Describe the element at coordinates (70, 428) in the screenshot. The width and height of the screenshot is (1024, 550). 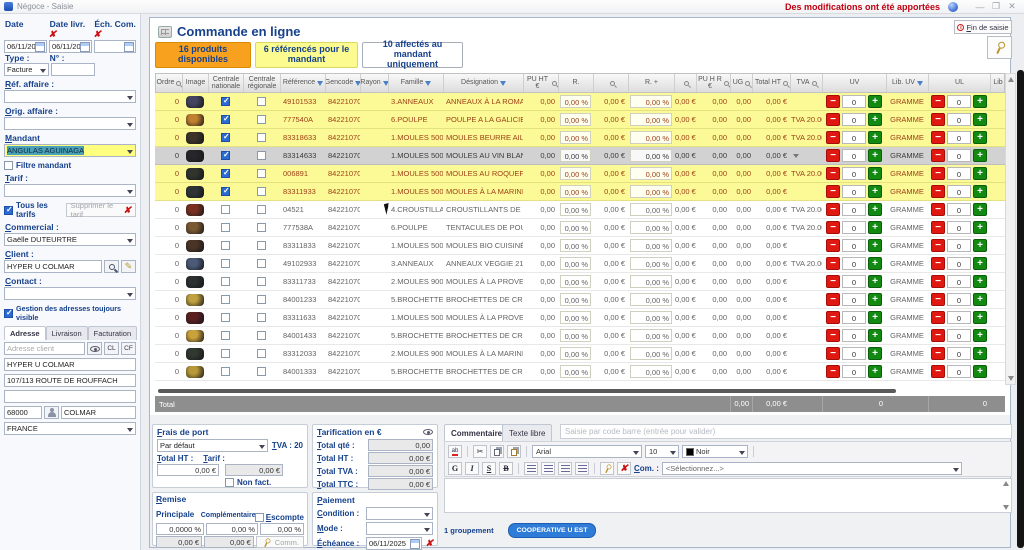
I see `country-select: FRANCE` at that location.